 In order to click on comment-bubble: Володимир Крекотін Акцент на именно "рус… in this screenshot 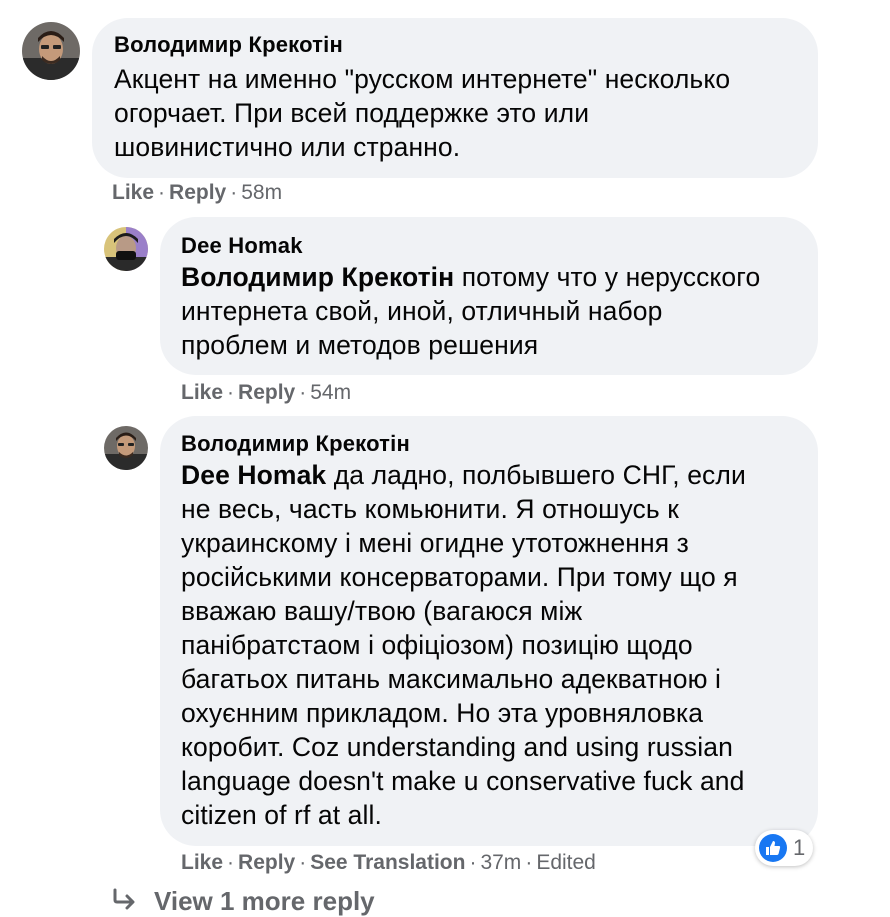, I will do `click(455, 98)`.